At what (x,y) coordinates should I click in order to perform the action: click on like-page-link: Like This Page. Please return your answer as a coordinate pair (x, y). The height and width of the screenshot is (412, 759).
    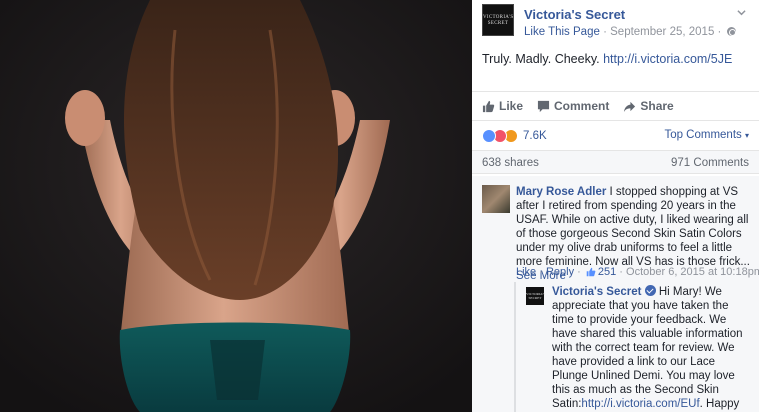
    Looking at the image, I should click on (562, 32).